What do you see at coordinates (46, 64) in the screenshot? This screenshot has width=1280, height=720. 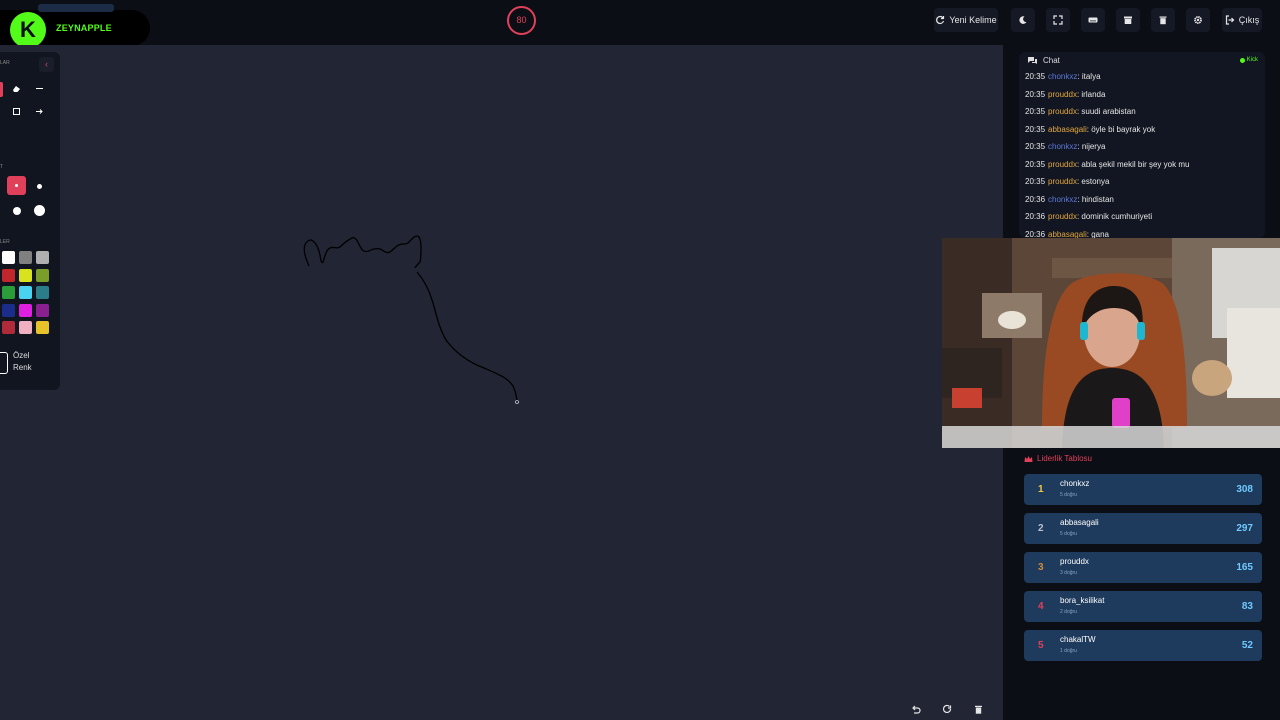 I see `collapse-panel-button: ‹` at bounding box center [46, 64].